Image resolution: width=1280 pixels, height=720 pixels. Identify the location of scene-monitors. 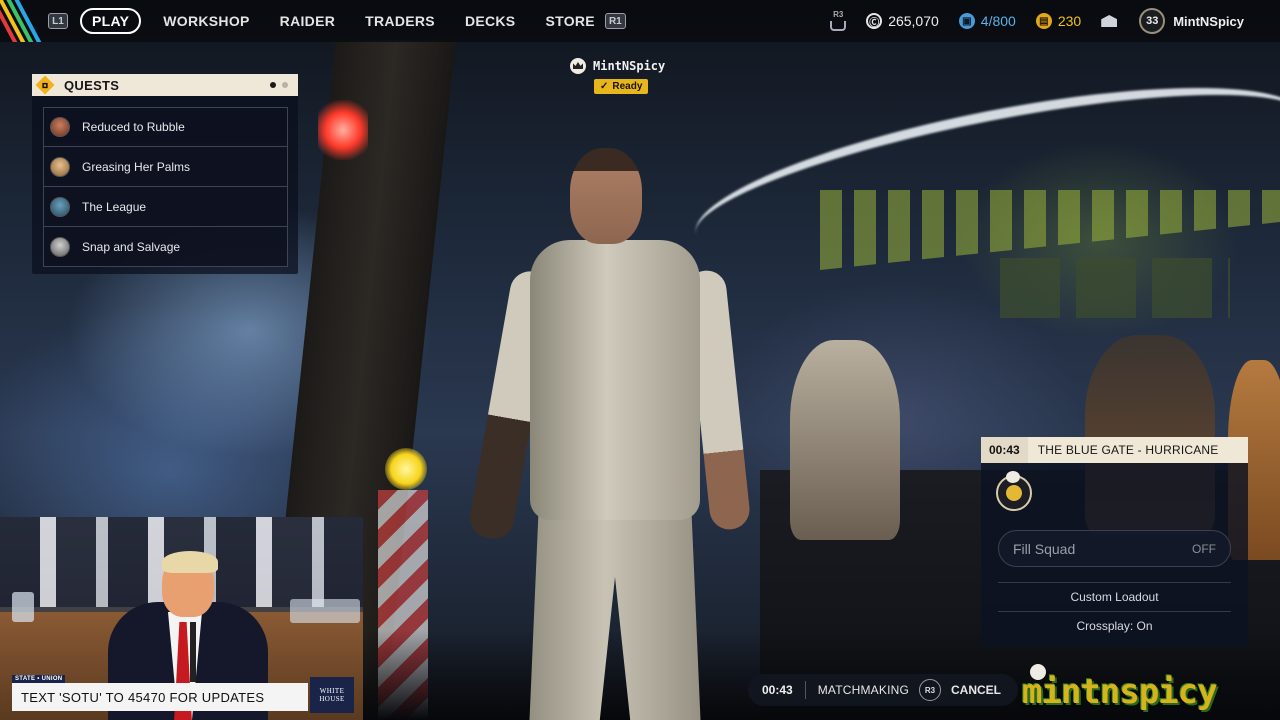
(1115, 288).